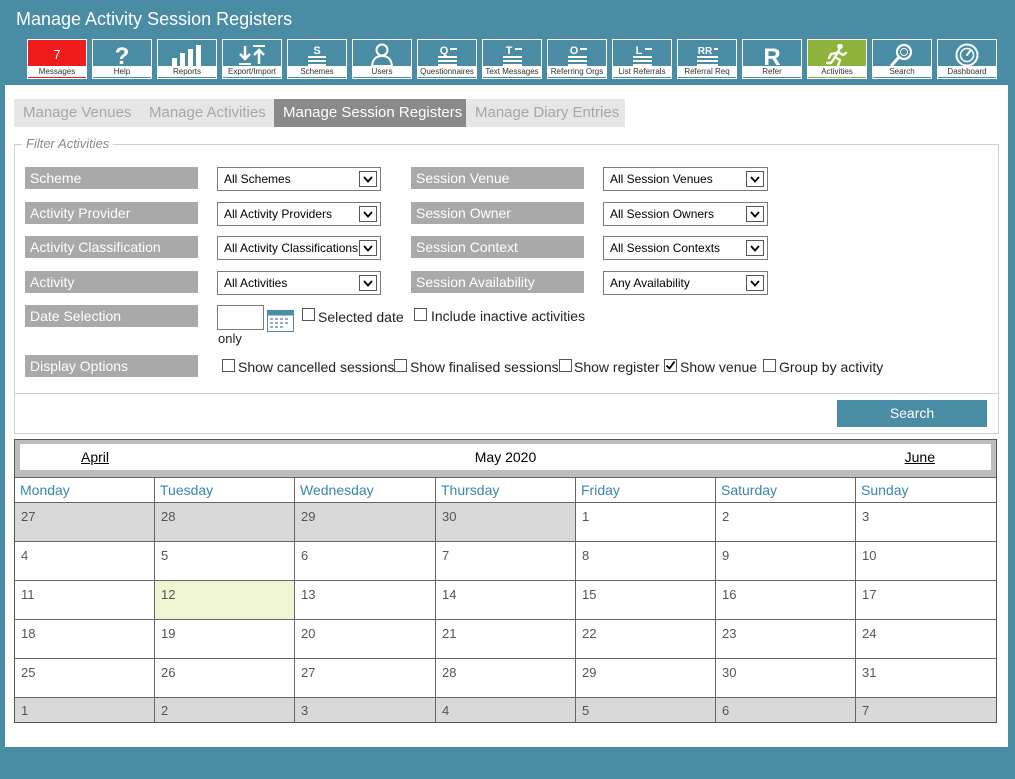  I want to click on search-nav-button: Search, so click(902, 59).